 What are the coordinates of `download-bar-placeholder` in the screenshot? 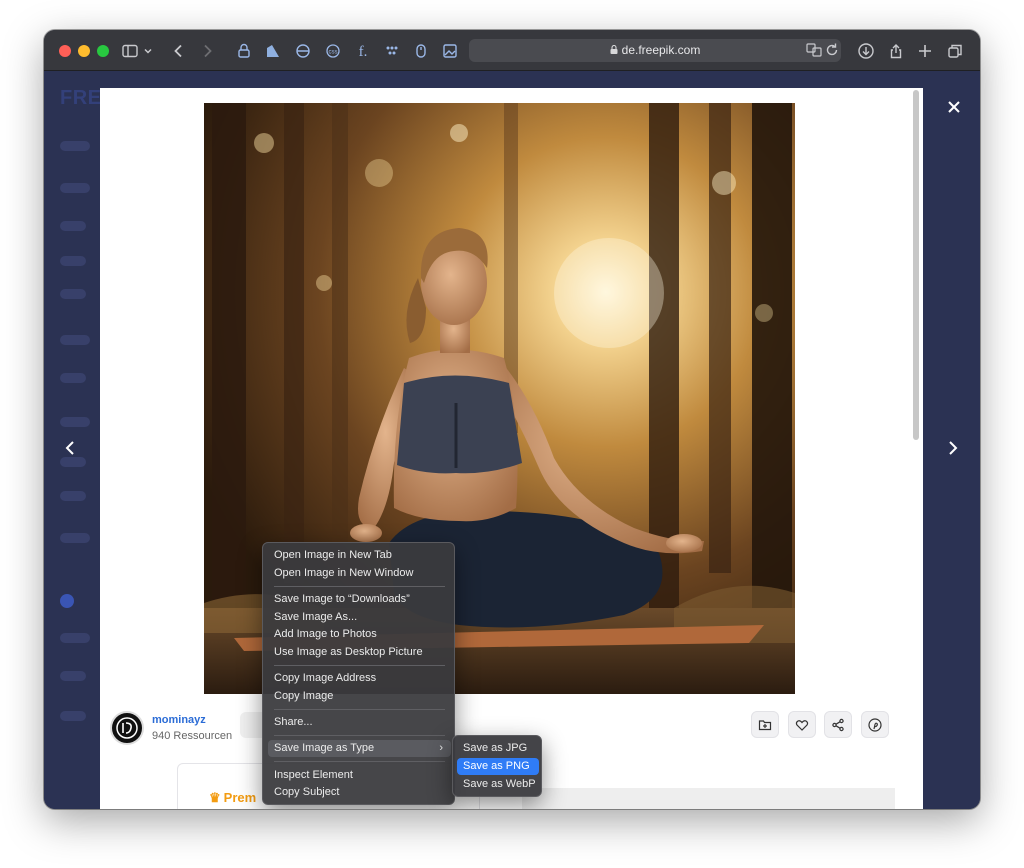 It's located at (708, 798).